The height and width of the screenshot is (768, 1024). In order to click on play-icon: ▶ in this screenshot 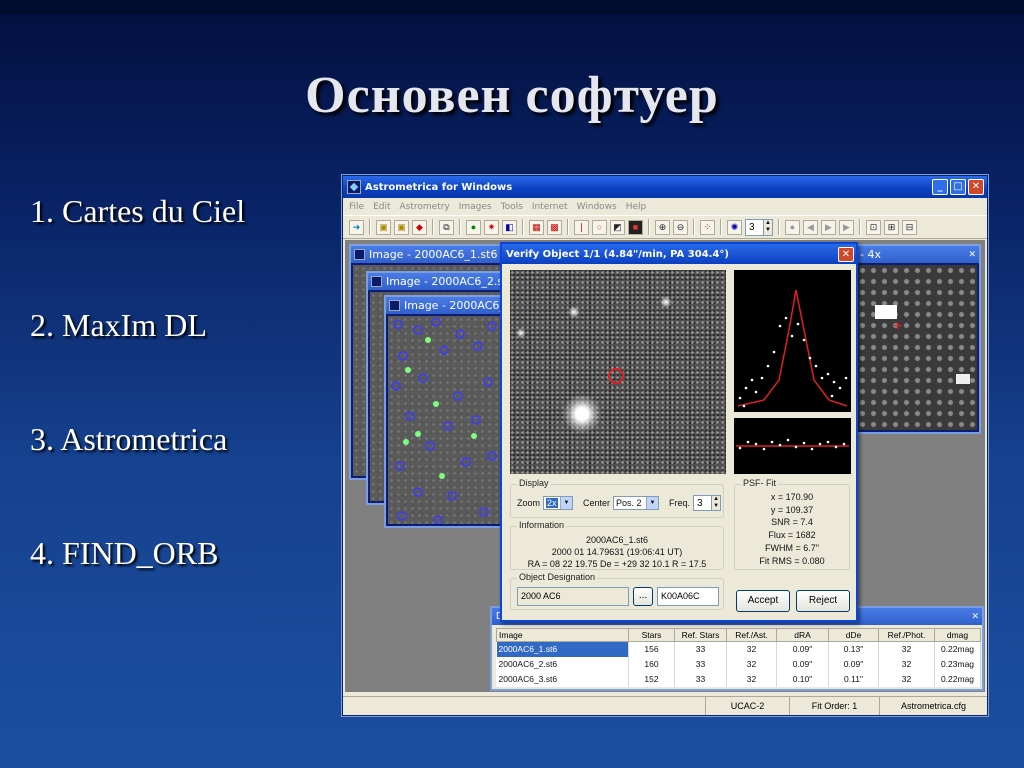, I will do `click(846, 227)`.